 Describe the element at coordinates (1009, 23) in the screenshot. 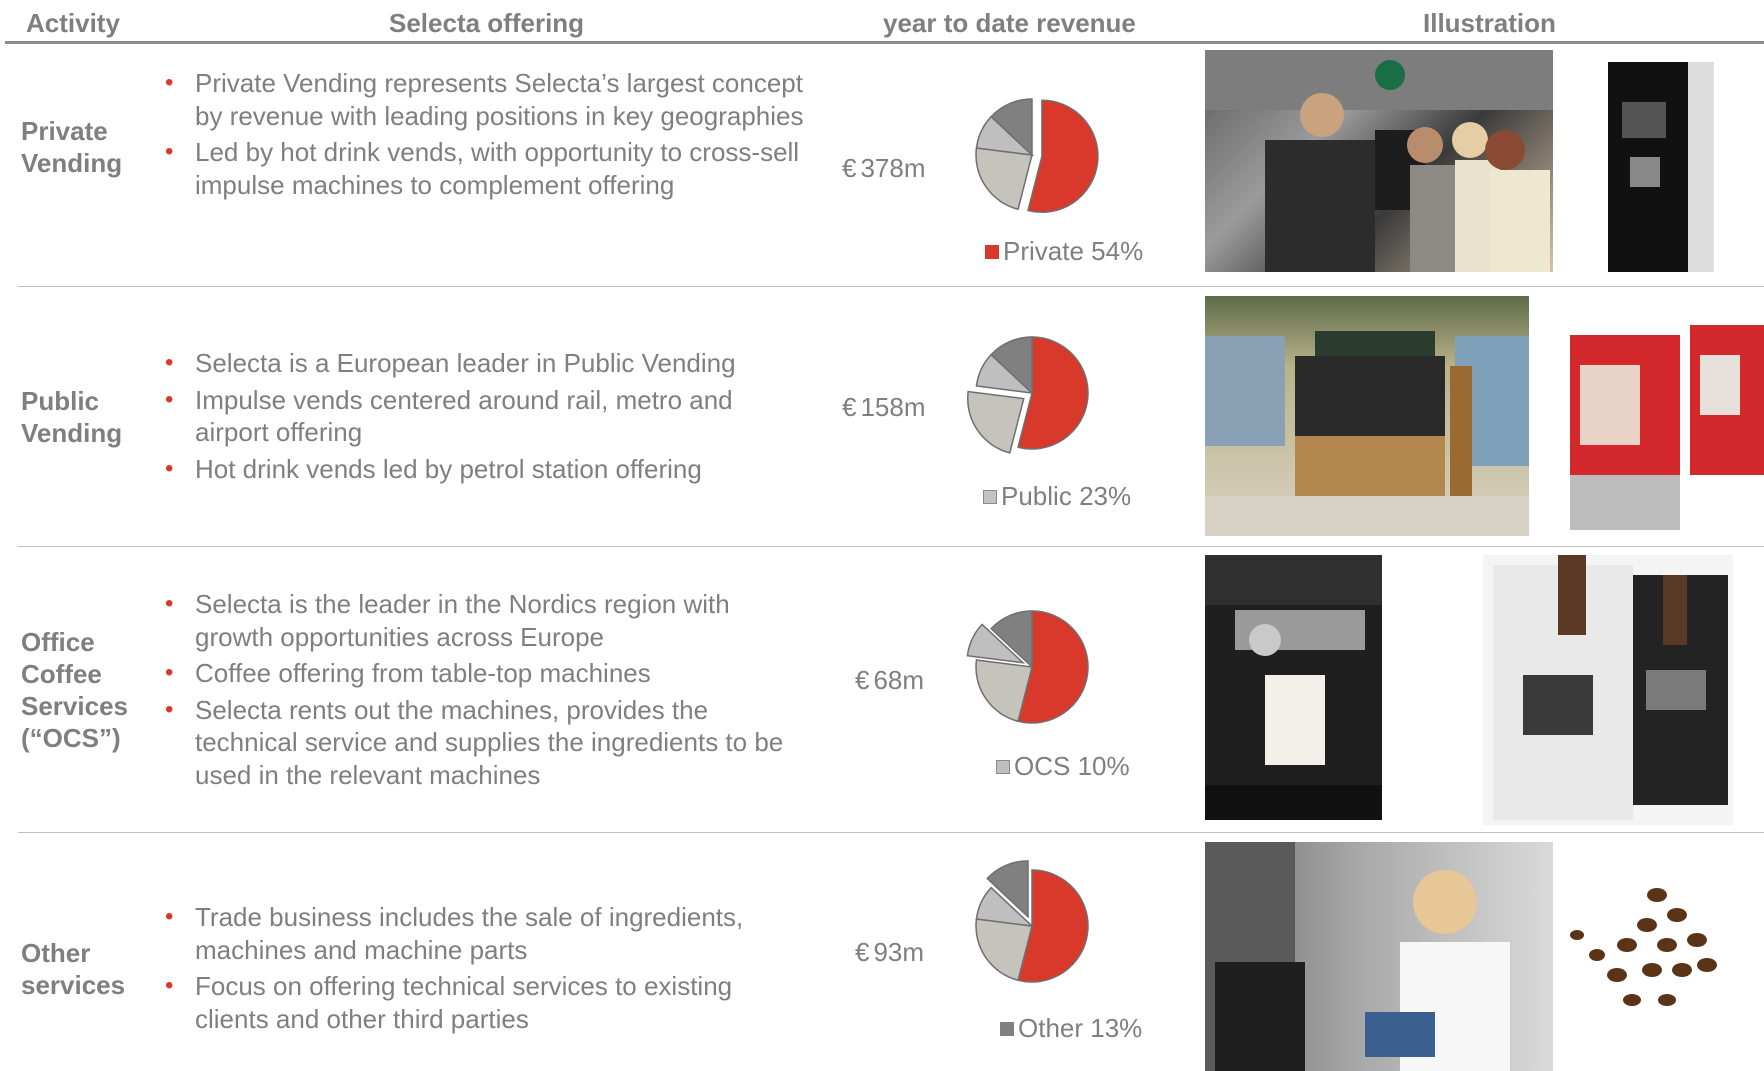

I see `header-revenue: year to date revenue` at that location.